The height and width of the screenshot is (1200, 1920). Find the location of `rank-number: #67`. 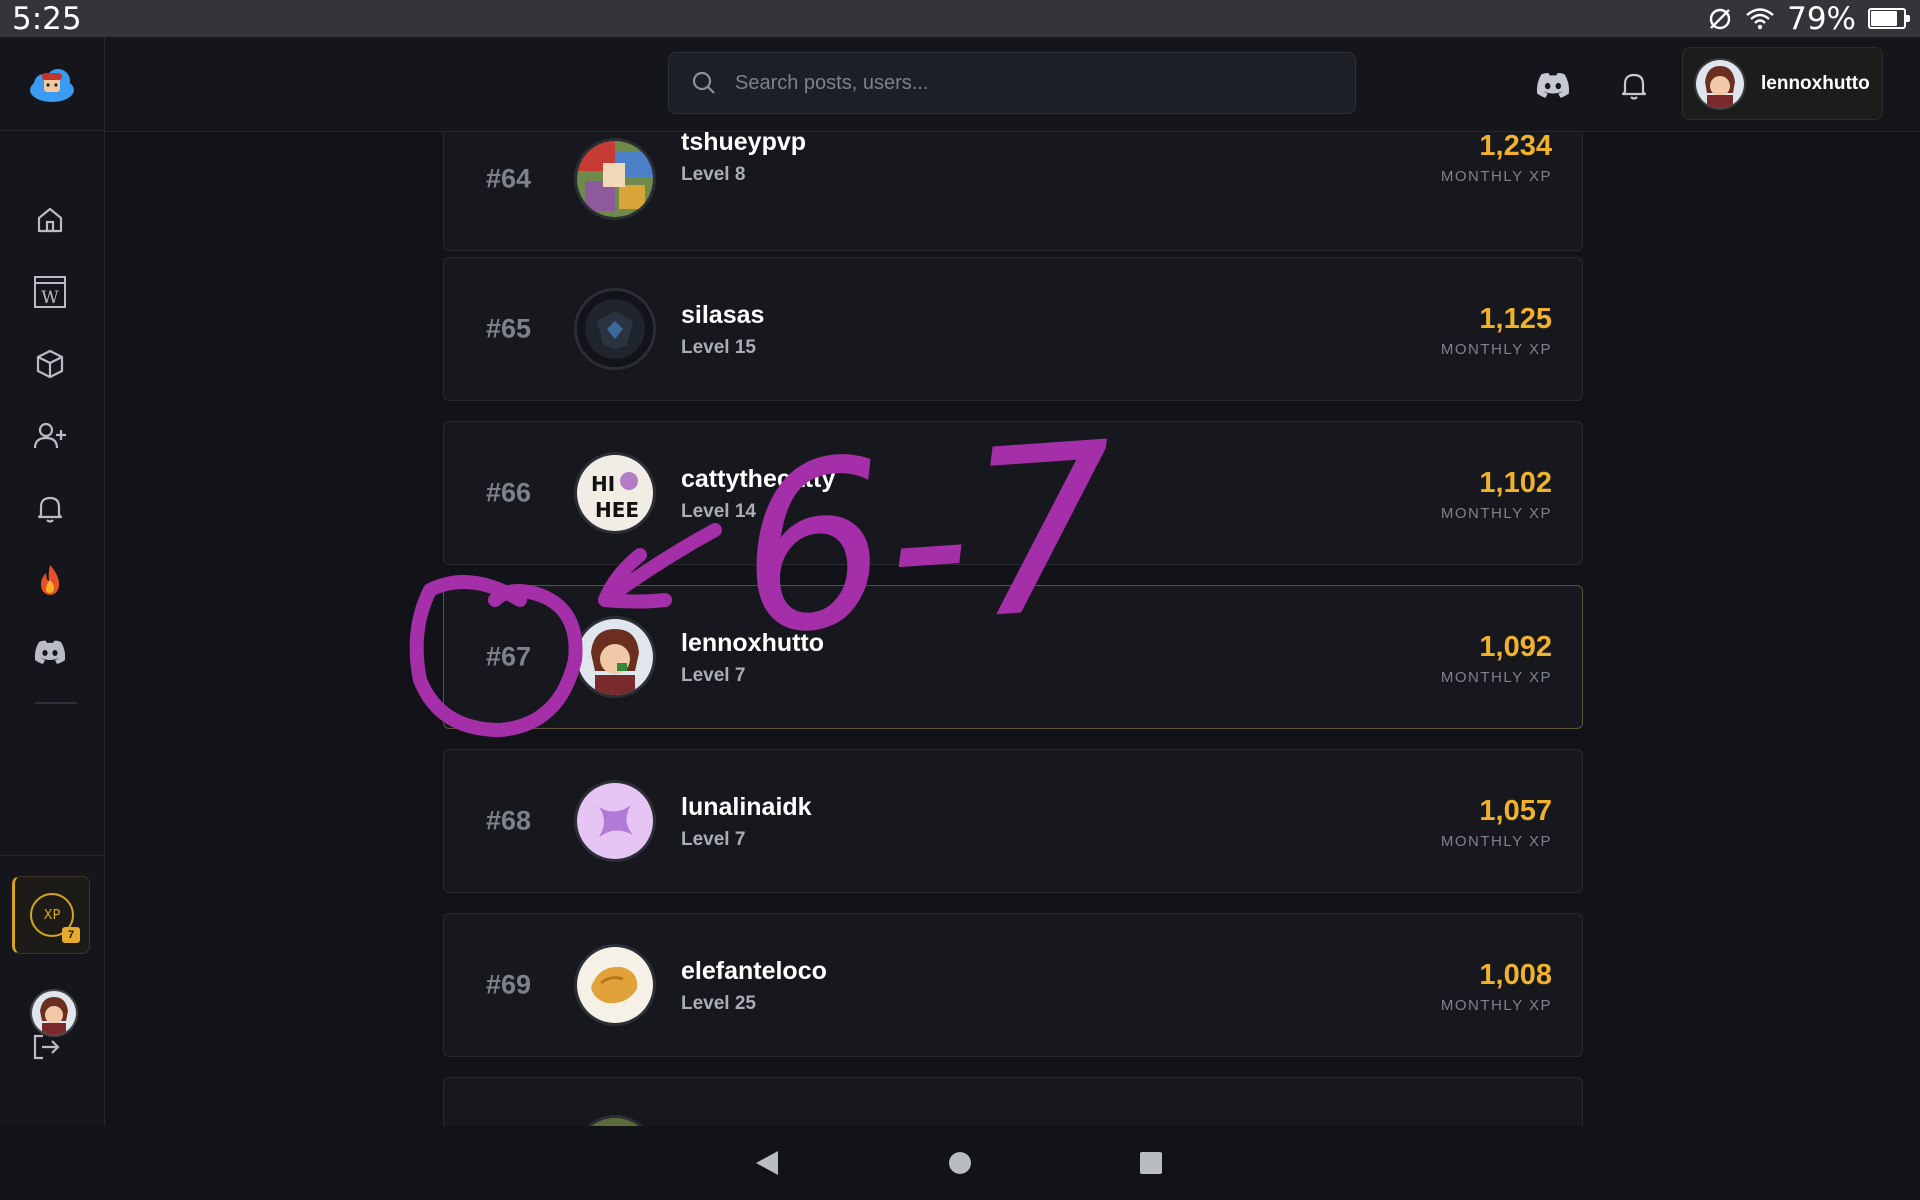

rank-number: #67 is located at coordinates (509, 656).